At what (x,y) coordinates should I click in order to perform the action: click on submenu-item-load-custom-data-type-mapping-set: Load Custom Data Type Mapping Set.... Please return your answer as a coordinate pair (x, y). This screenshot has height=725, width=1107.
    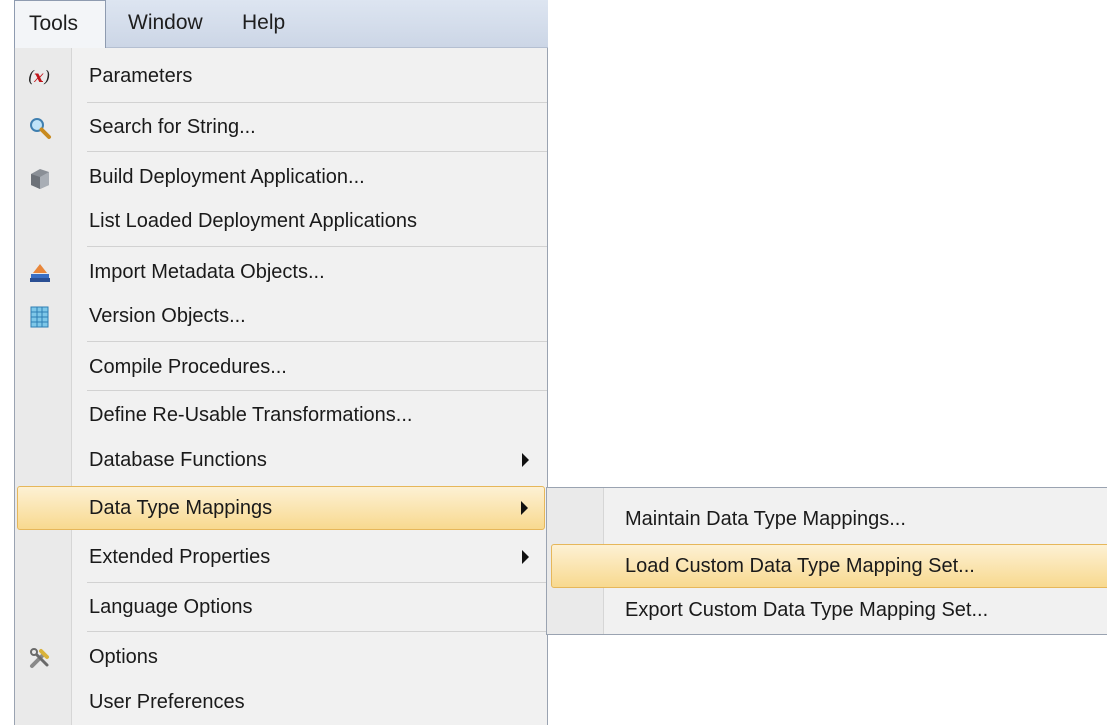
    Looking at the image, I should click on (829, 566).